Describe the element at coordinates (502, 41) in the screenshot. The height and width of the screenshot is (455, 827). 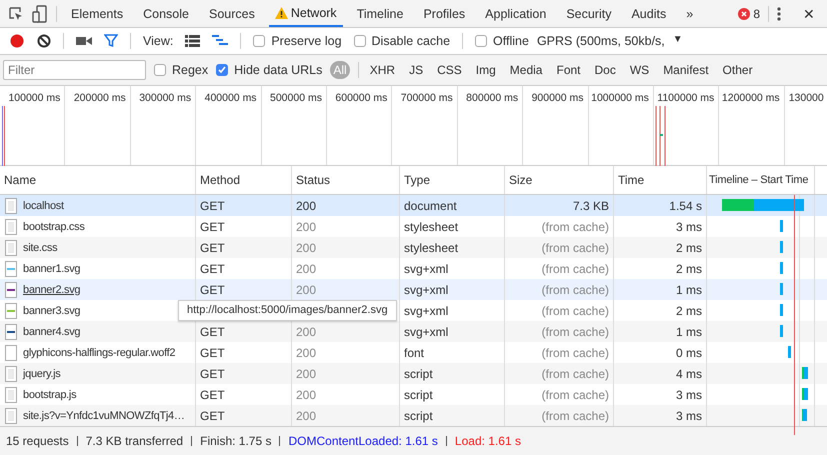
I see `offline-checkbox: Offline` at that location.